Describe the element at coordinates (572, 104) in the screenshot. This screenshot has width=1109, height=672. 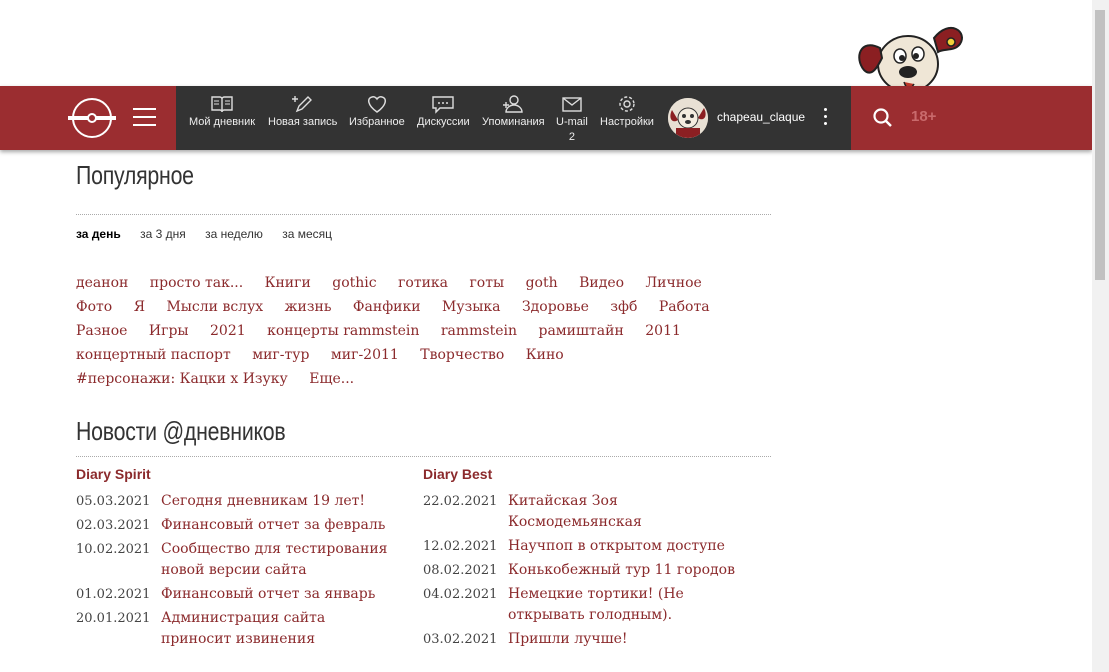
I see `mail-icon` at that location.